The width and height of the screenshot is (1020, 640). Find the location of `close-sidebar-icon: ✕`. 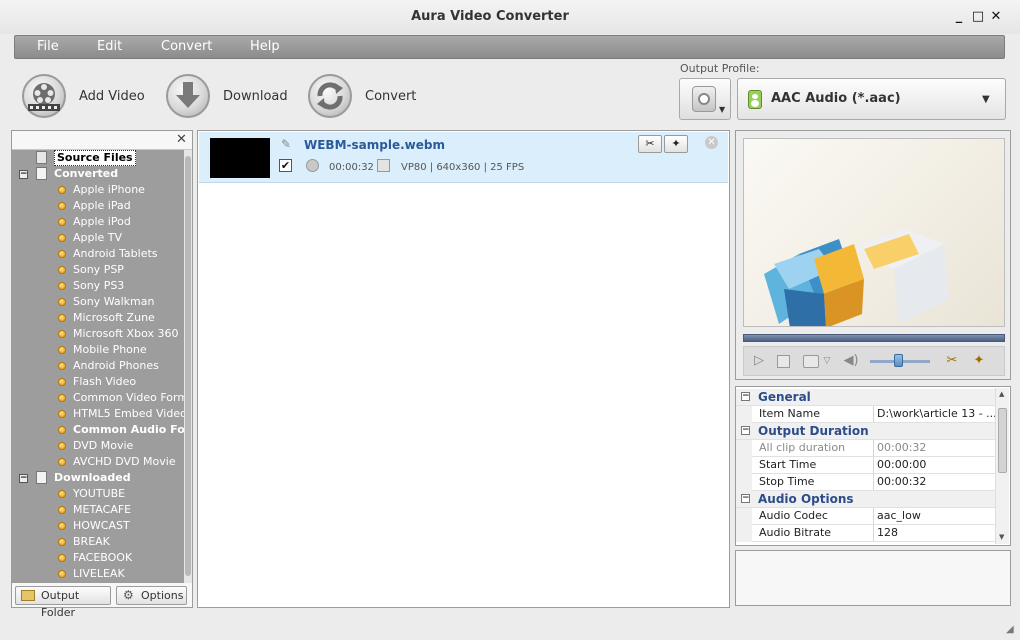

close-sidebar-icon: ✕ is located at coordinates (181, 139).